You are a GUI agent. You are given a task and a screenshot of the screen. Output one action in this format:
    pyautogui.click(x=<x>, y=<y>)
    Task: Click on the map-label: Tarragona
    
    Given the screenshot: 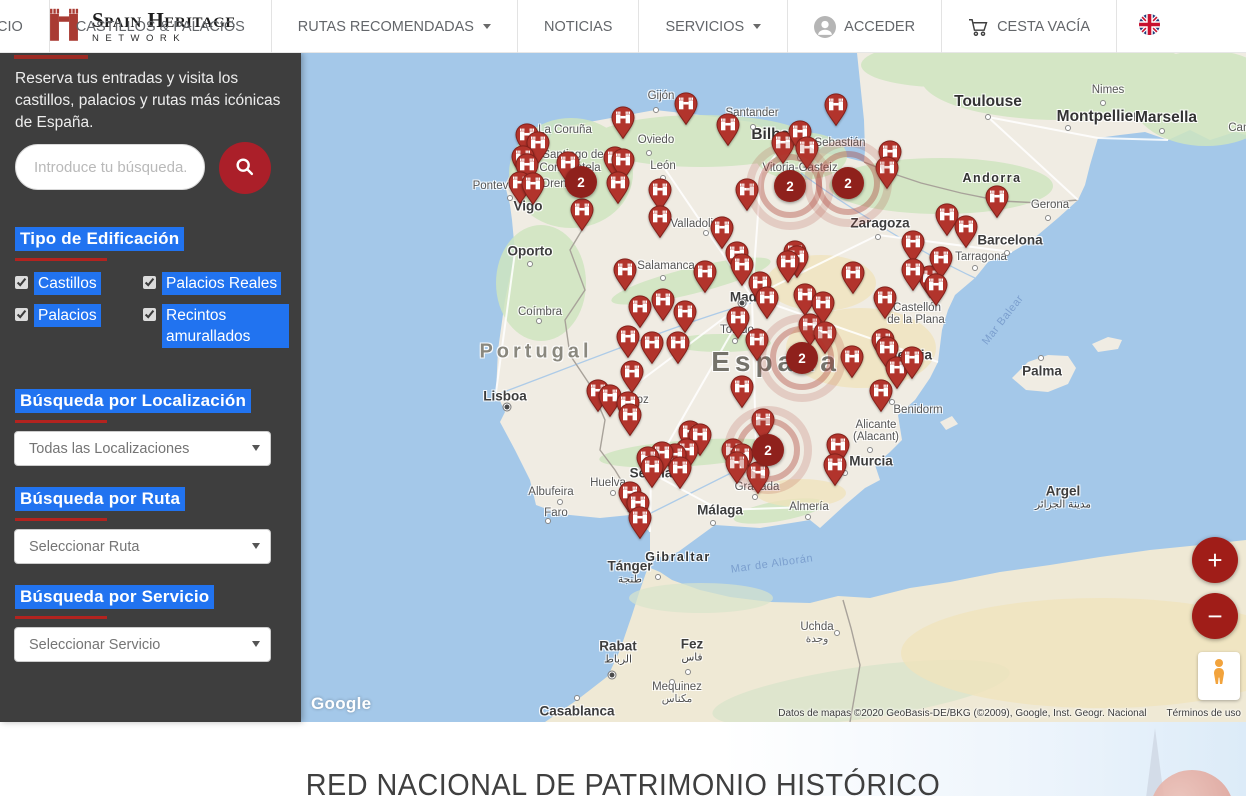 What is the action you would take?
    pyautogui.click(x=981, y=257)
    